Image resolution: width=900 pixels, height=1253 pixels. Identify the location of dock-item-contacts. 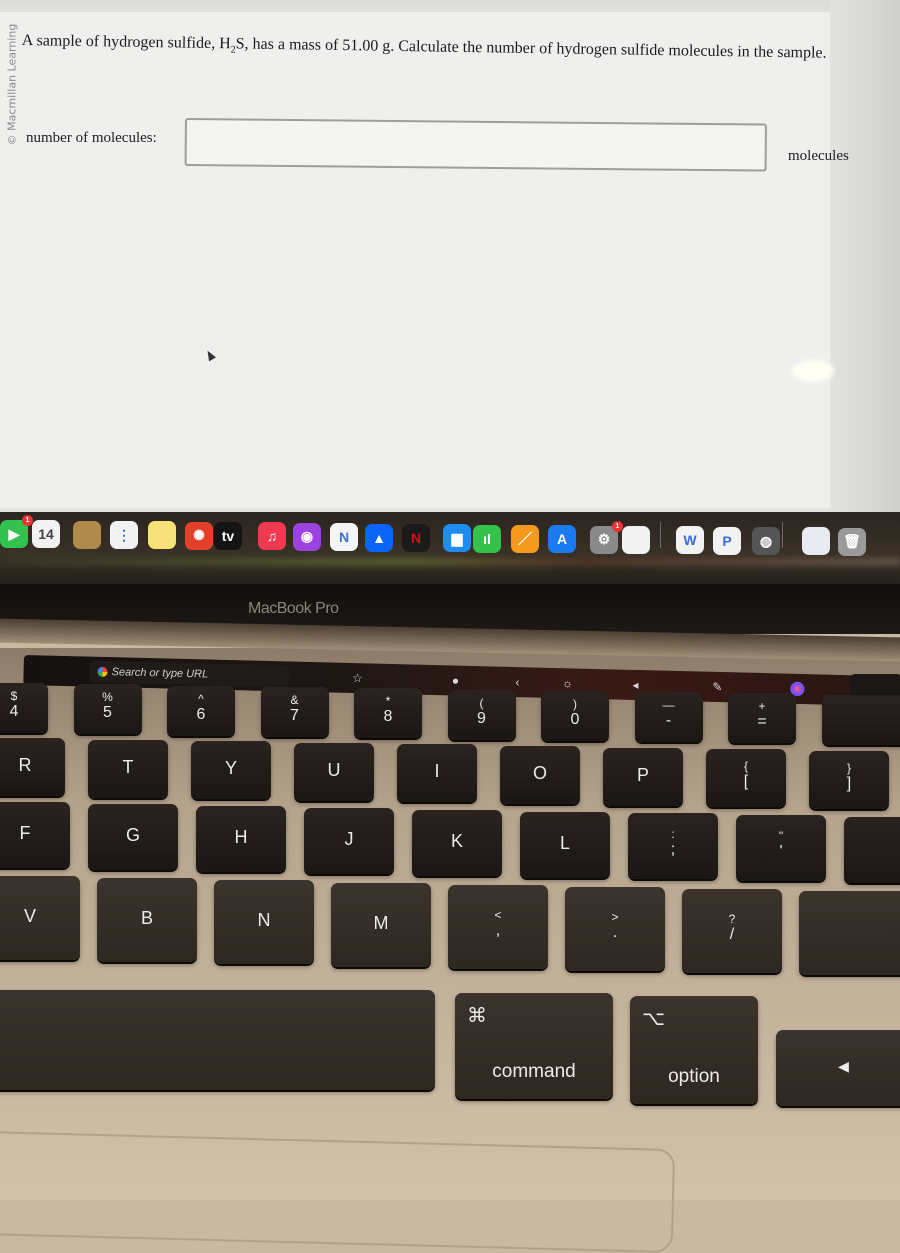
(87, 535).